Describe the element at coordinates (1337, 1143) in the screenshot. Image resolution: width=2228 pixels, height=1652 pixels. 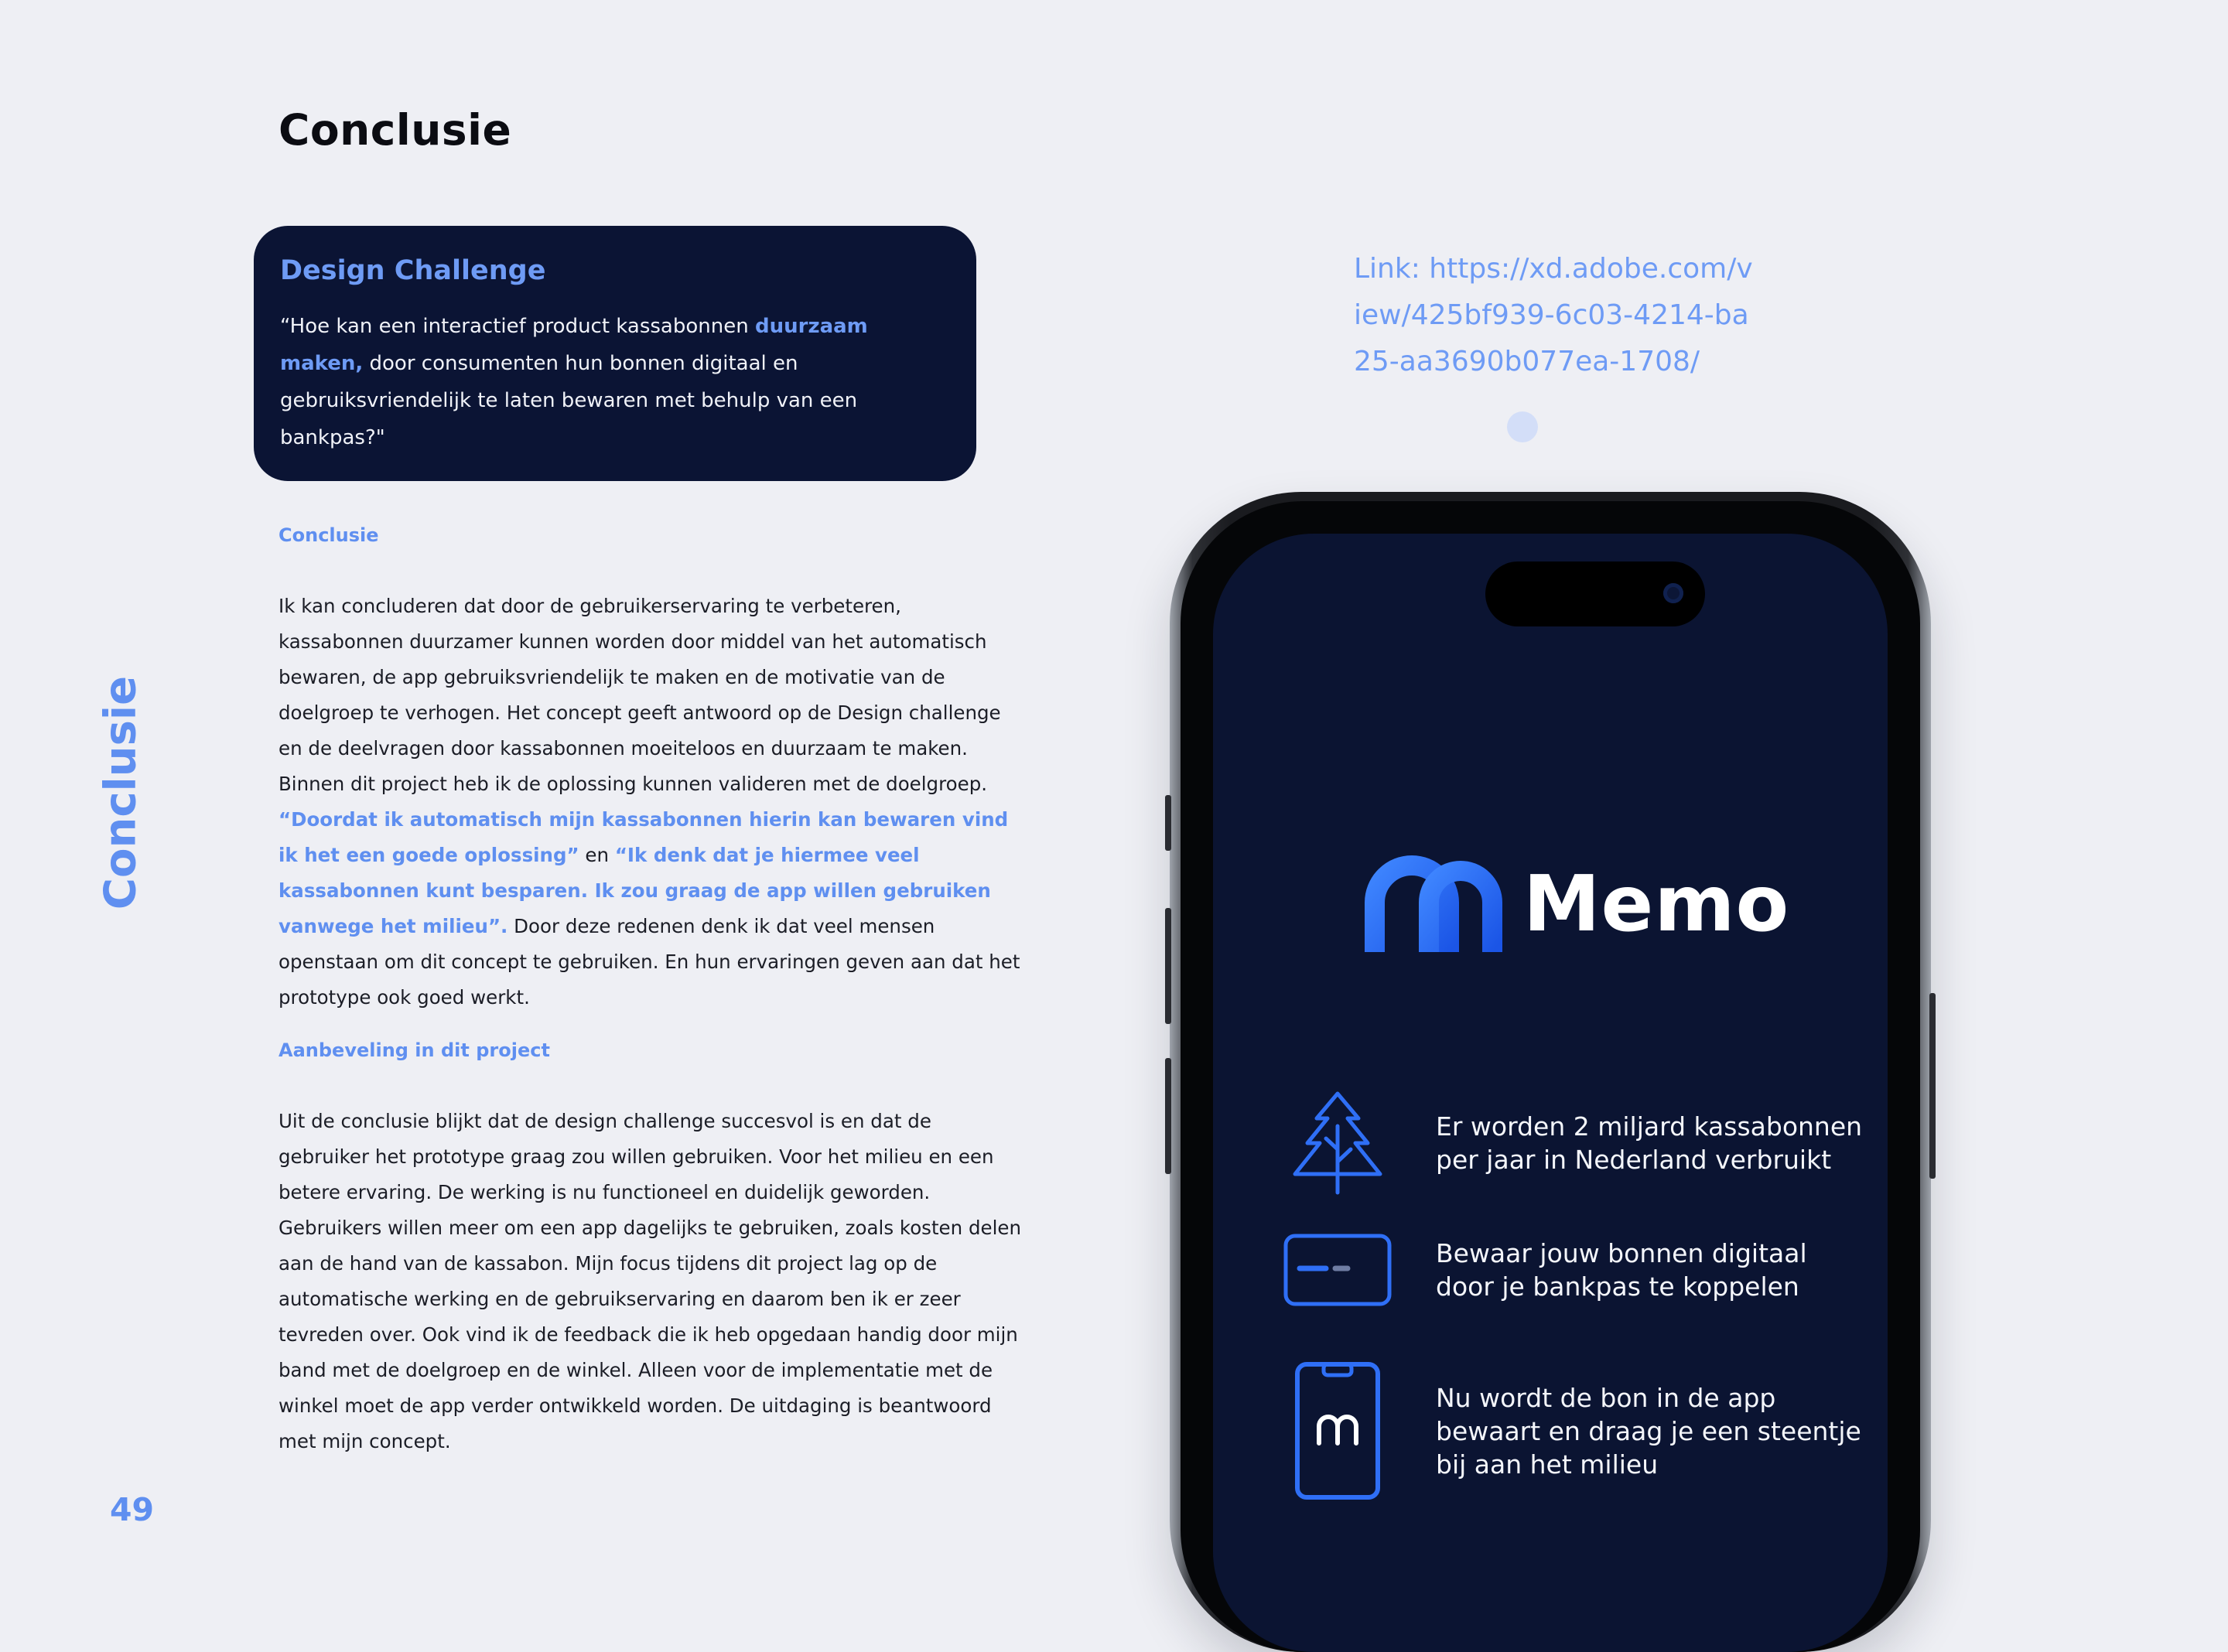
I see `tree-icon` at that location.